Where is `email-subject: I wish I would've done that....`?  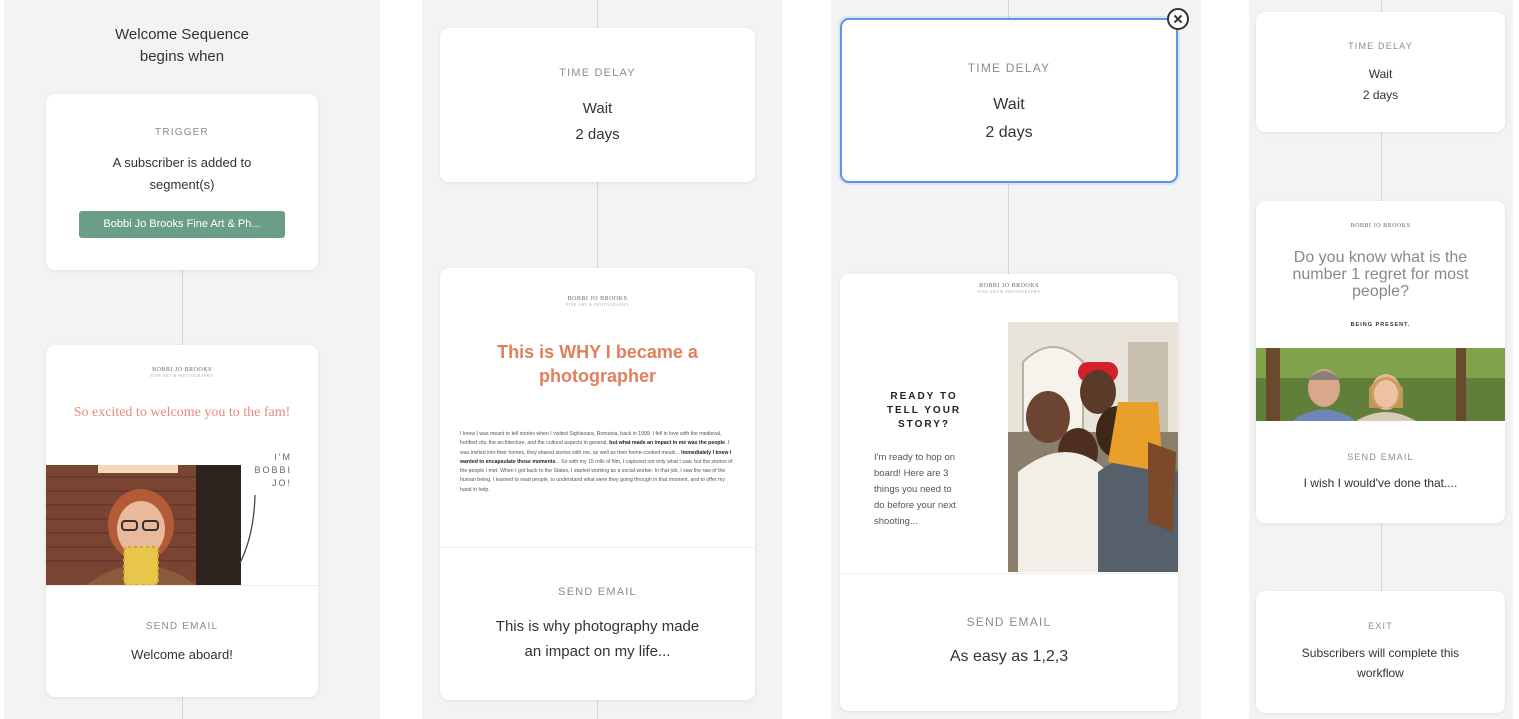 email-subject: I wish I would've done that.... is located at coordinates (1380, 483).